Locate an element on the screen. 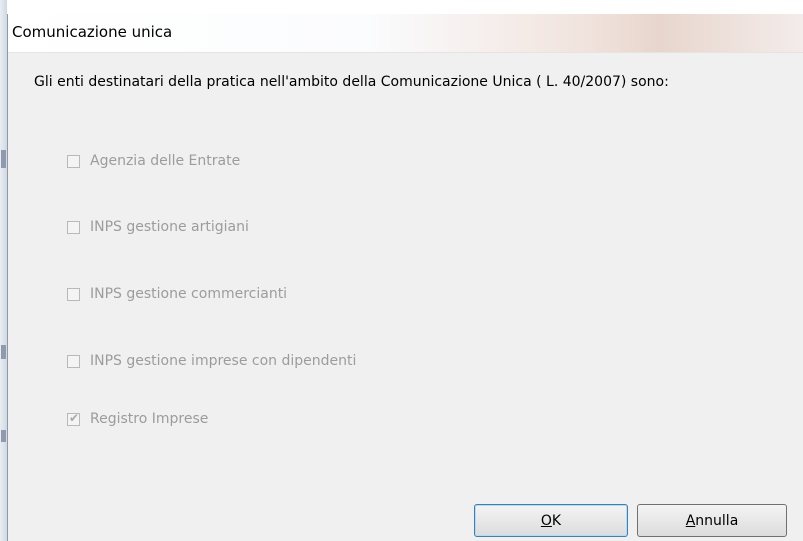 Image resolution: width=803 pixels, height=541 pixels. checkbox-agenzia-entrate: Agenzia delle Entrate is located at coordinates (153, 161).